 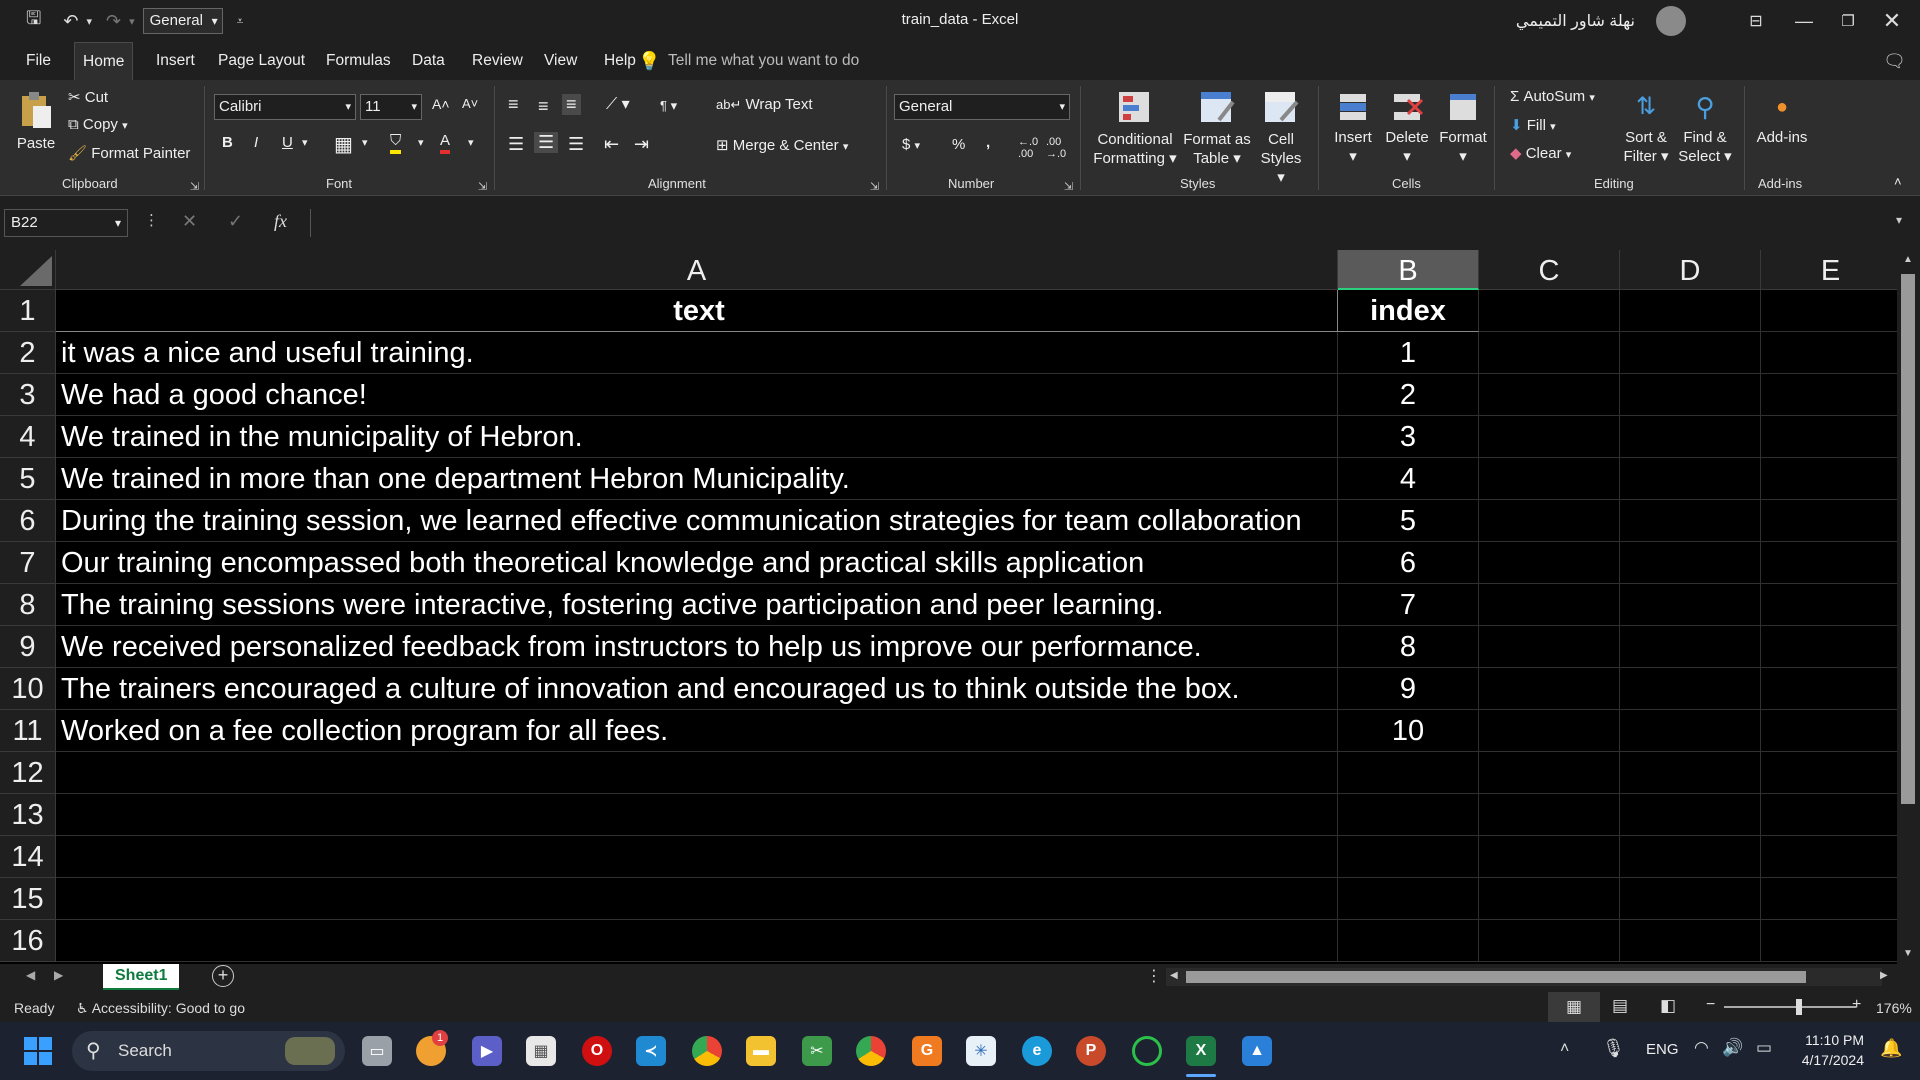 What do you see at coordinates (28, 899) in the screenshot?
I see `row-header-15: 15` at bounding box center [28, 899].